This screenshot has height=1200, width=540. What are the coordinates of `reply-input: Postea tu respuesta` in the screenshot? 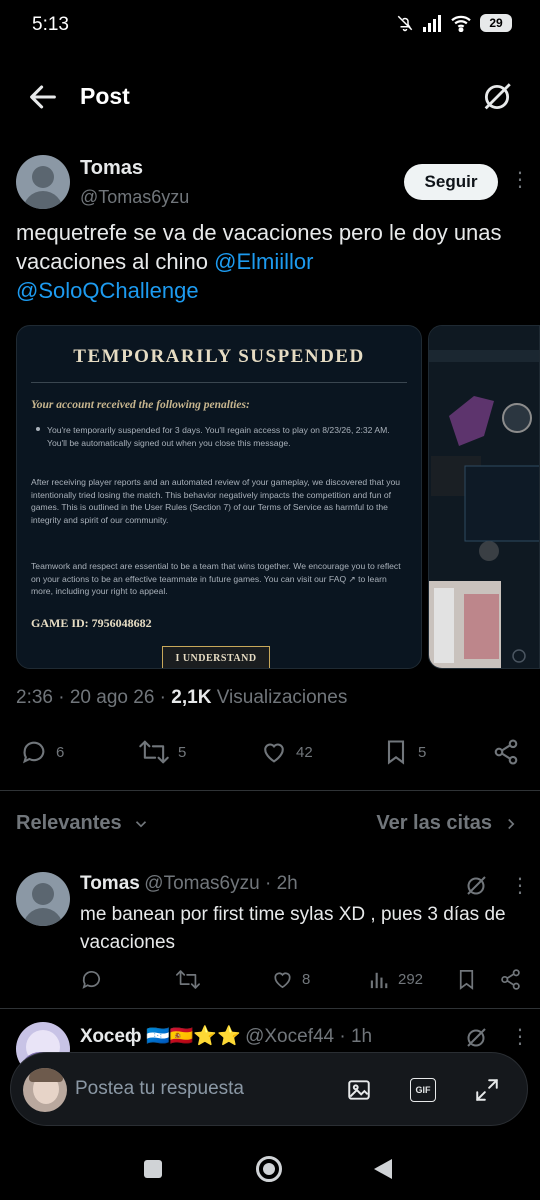 It's located at (159, 1089).